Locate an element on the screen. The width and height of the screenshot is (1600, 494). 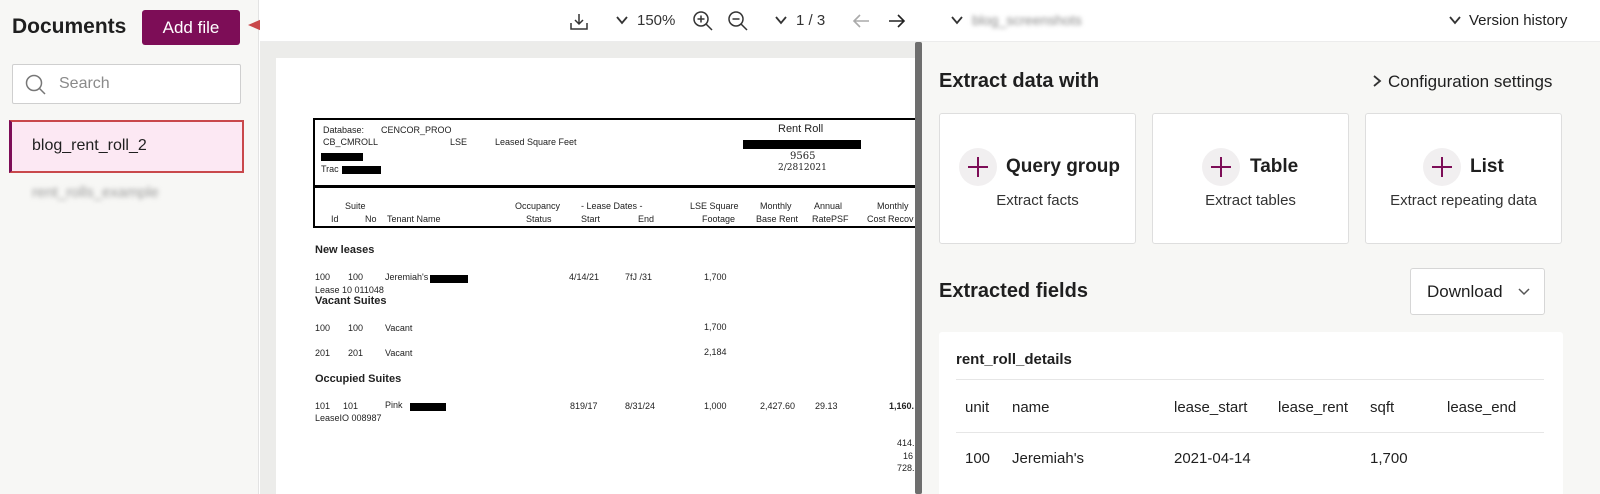
card-subtitle: Extract facts is located at coordinates (1037, 200).